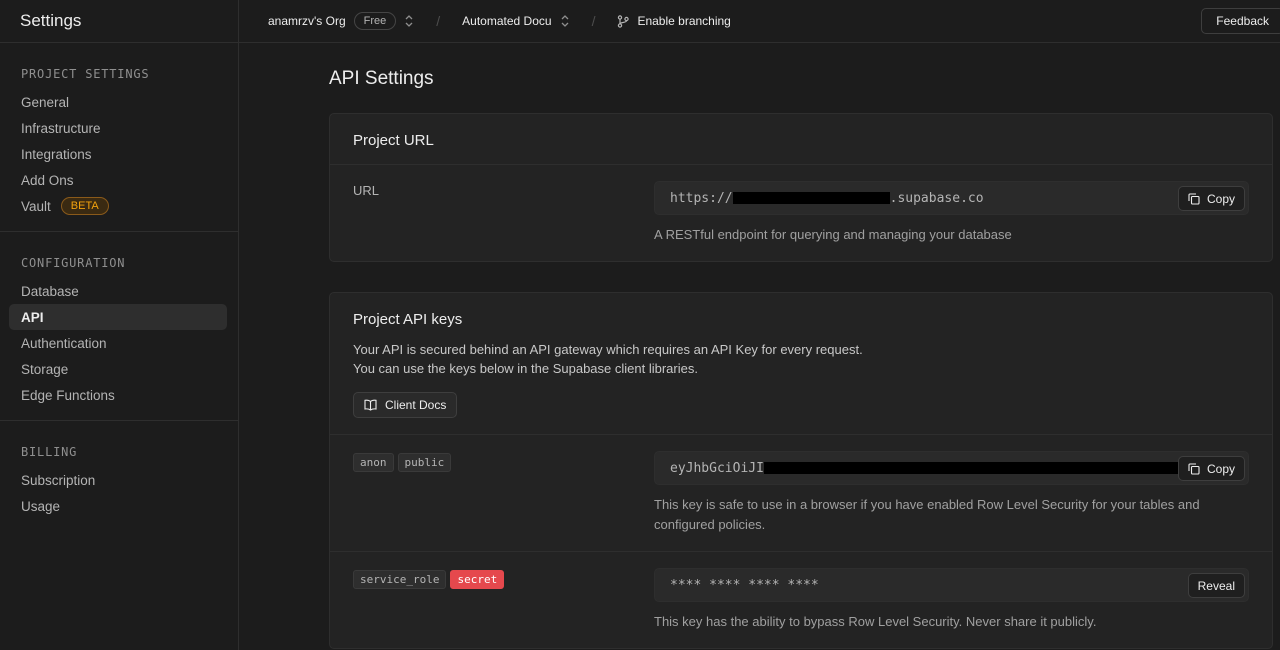 This screenshot has width=1280, height=650. I want to click on url-field: https:// .supabase.co Copy, so click(951, 198).